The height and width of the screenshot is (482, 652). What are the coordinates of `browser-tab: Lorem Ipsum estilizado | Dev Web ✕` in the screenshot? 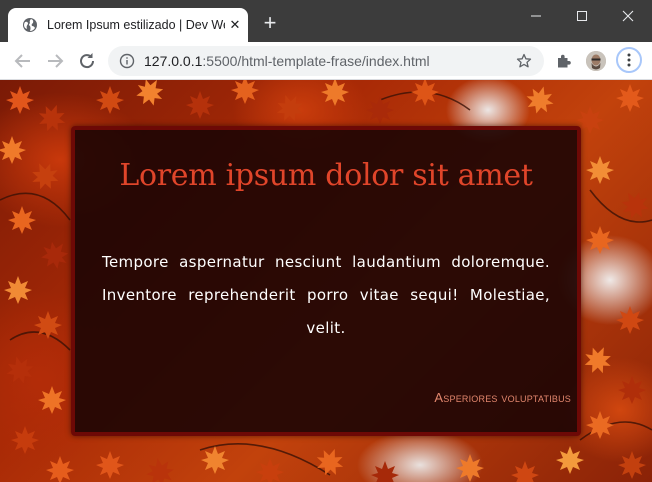 It's located at (128, 25).